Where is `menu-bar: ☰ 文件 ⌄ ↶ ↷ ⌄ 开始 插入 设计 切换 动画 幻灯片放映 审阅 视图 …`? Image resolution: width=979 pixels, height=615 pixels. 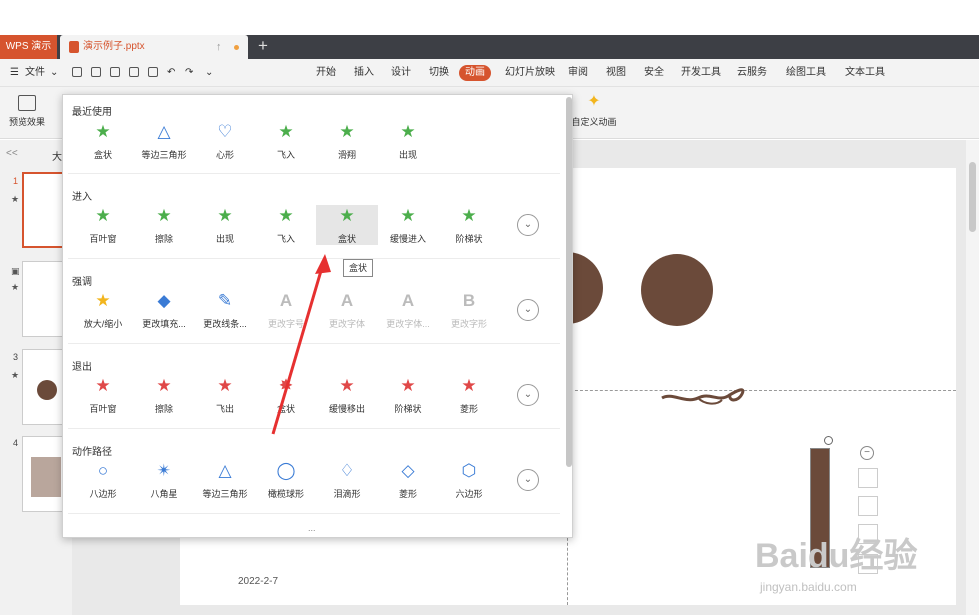
menu-bar: ☰ 文件 ⌄ ↶ ↷ ⌄ 开始 插入 设计 切换 动画 幻灯片放映 审阅 视图 … is located at coordinates (489, 73).